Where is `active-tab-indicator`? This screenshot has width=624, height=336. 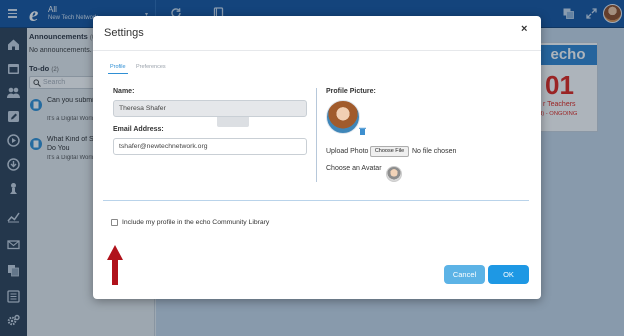 active-tab-indicator is located at coordinates (118, 73).